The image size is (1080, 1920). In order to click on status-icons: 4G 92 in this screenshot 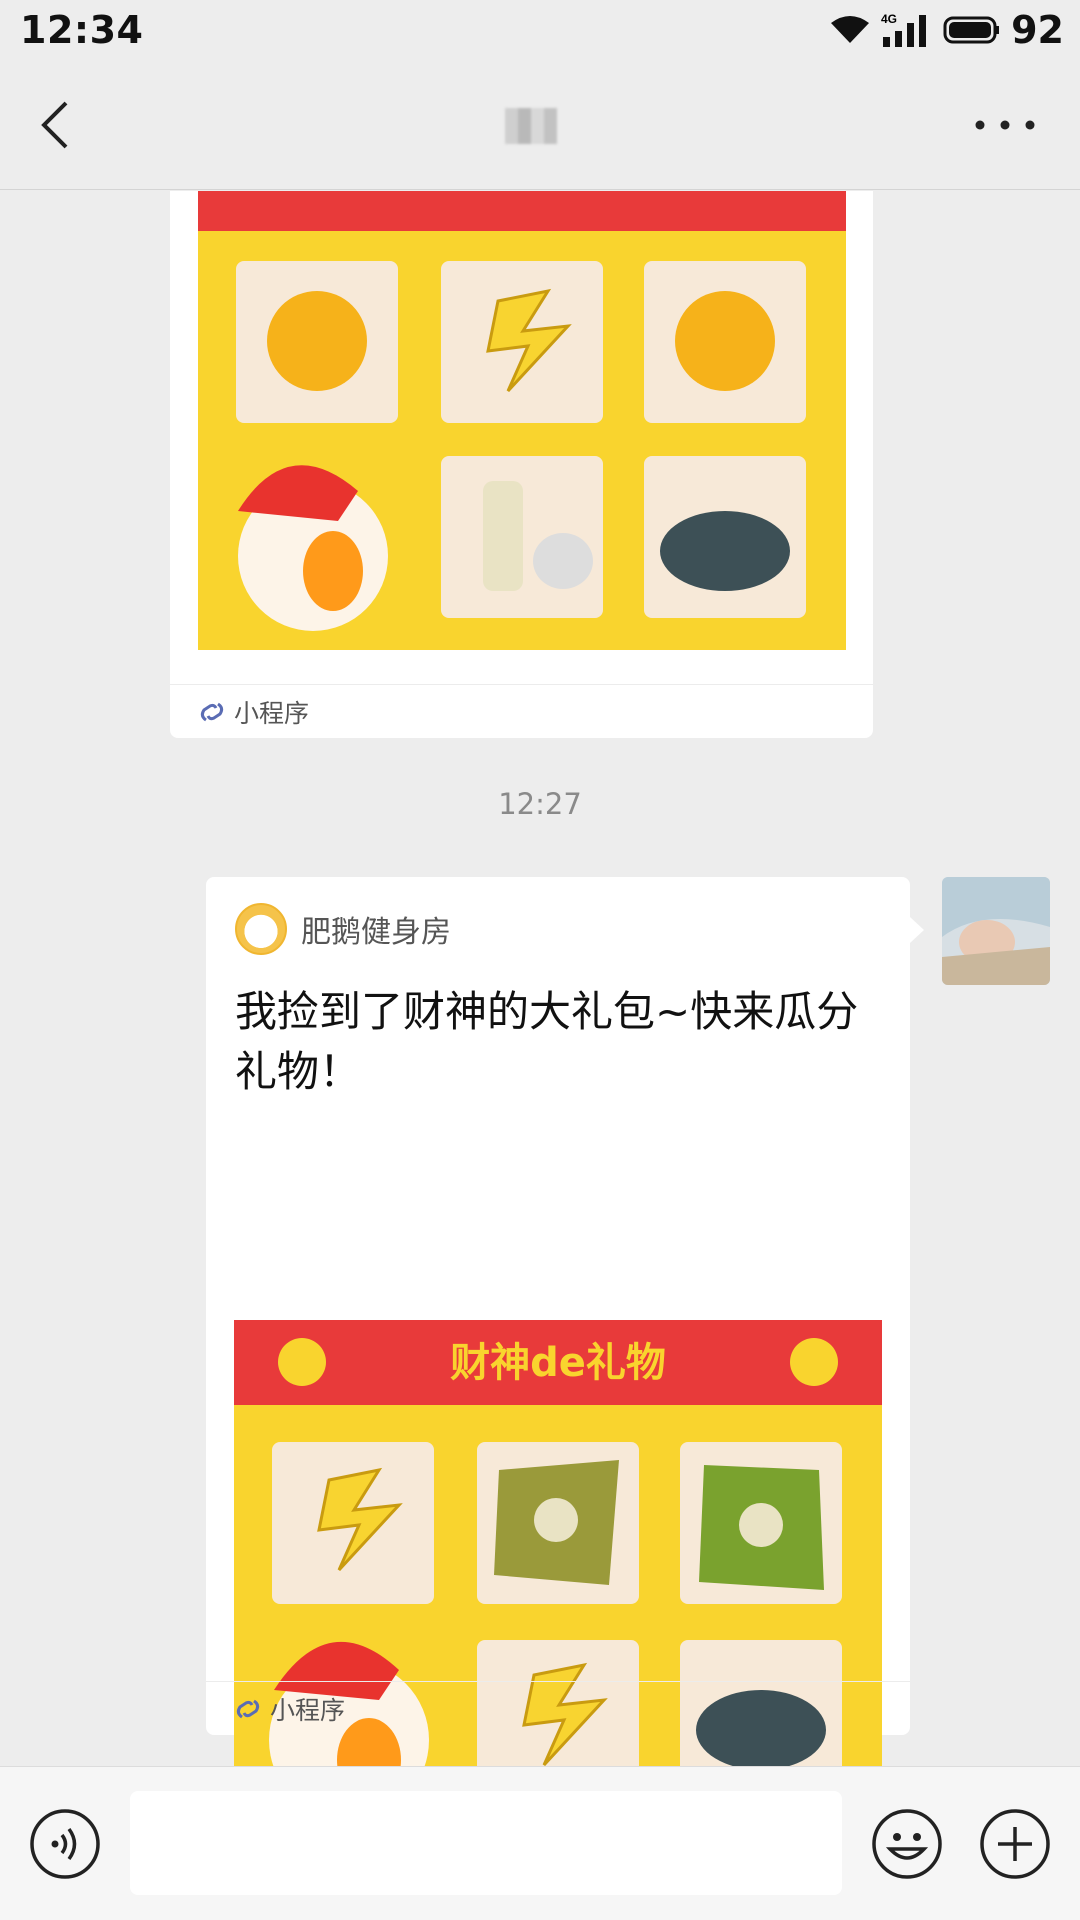, I will do `click(946, 30)`.